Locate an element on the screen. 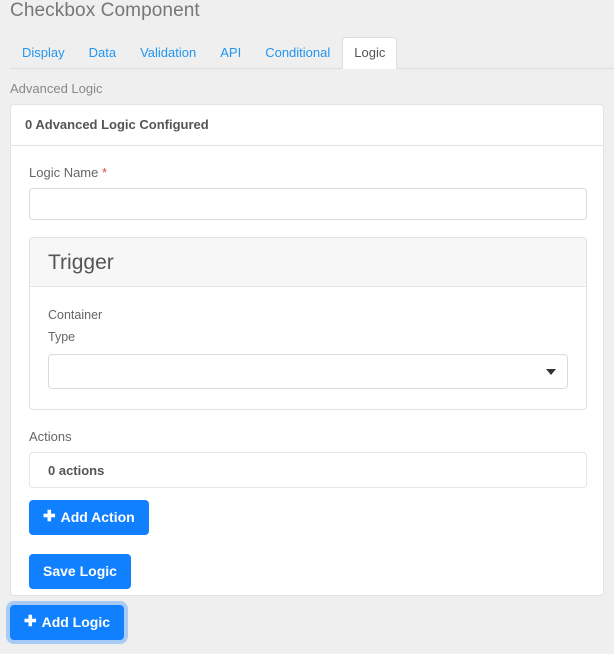  actions-count-text: 0 actions is located at coordinates (76, 470).